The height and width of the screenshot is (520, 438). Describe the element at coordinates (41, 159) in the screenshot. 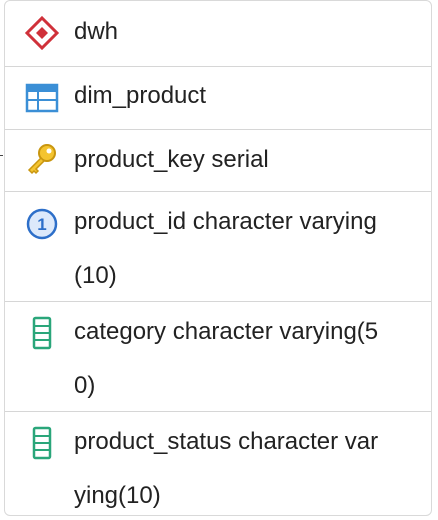

I see `primary-key-icon` at that location.